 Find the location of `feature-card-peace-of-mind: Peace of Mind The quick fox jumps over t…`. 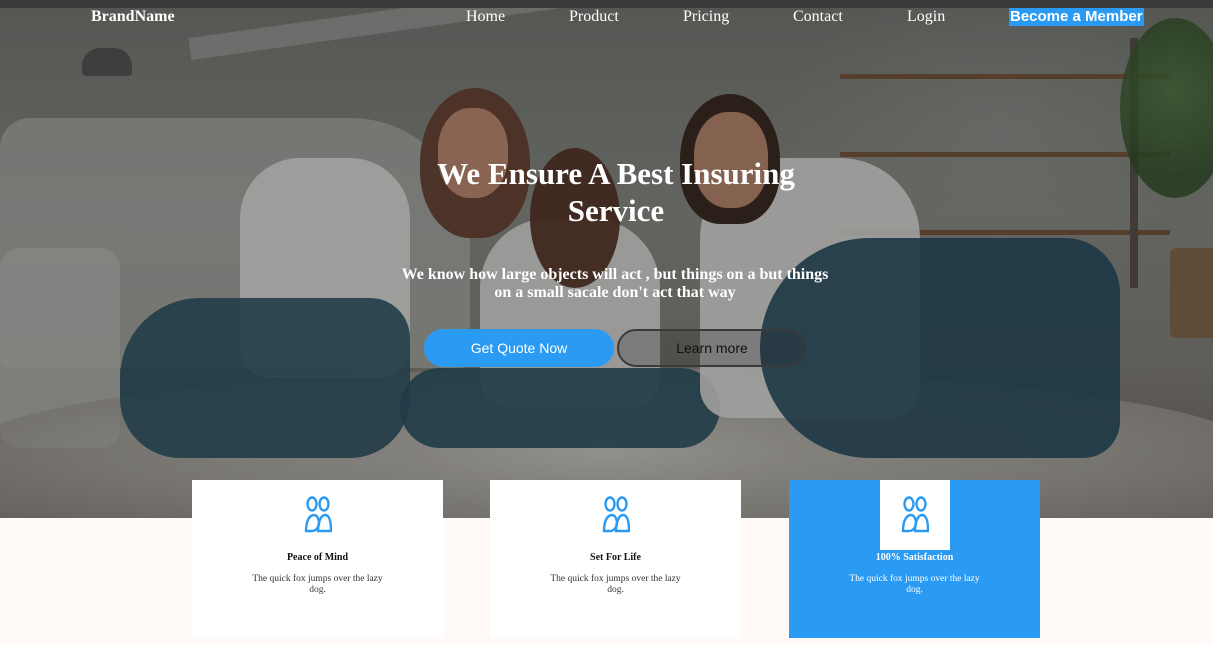

feature-card-peace-of-mind: Peace of Mind The quick fox jumps over t… is located at coordinates (317, 559).